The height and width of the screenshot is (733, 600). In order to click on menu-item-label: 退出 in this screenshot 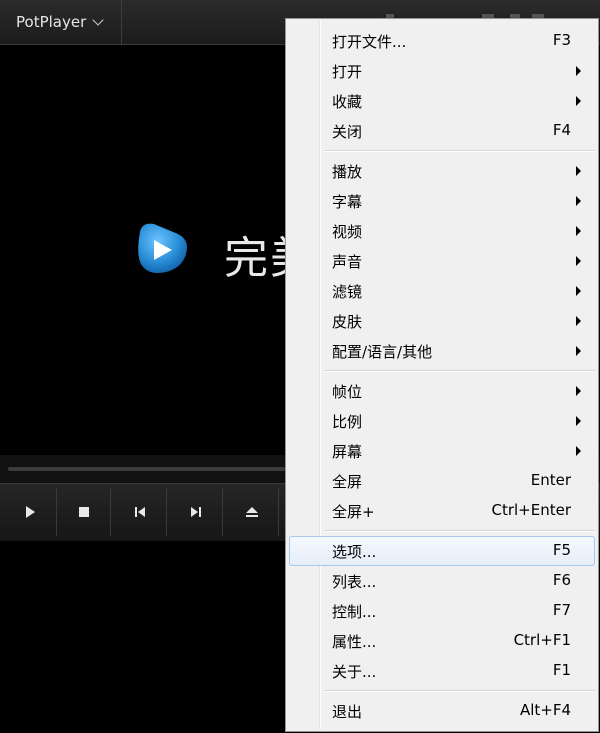, I will do `click(347, 712)`.